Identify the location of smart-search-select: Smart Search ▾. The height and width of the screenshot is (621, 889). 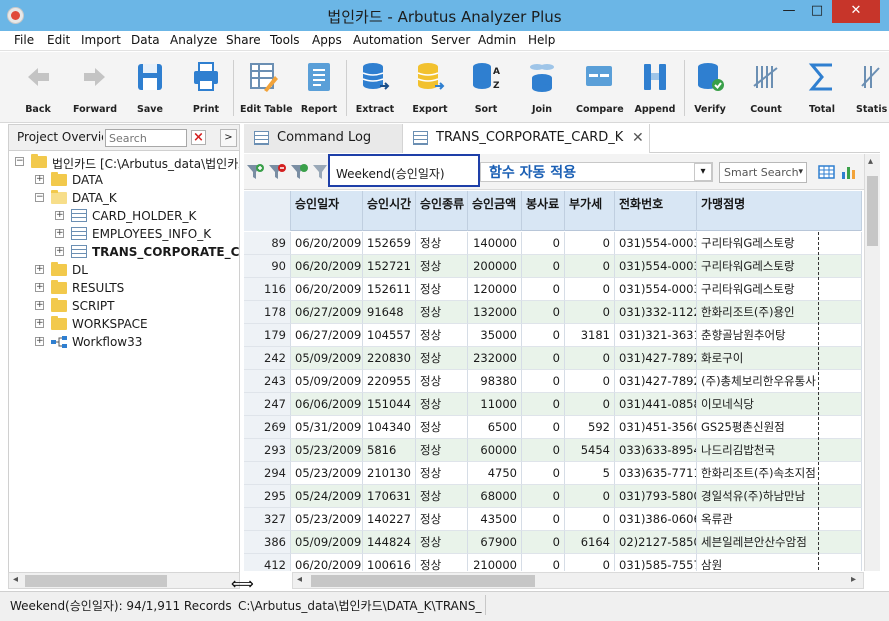
(763, 172).